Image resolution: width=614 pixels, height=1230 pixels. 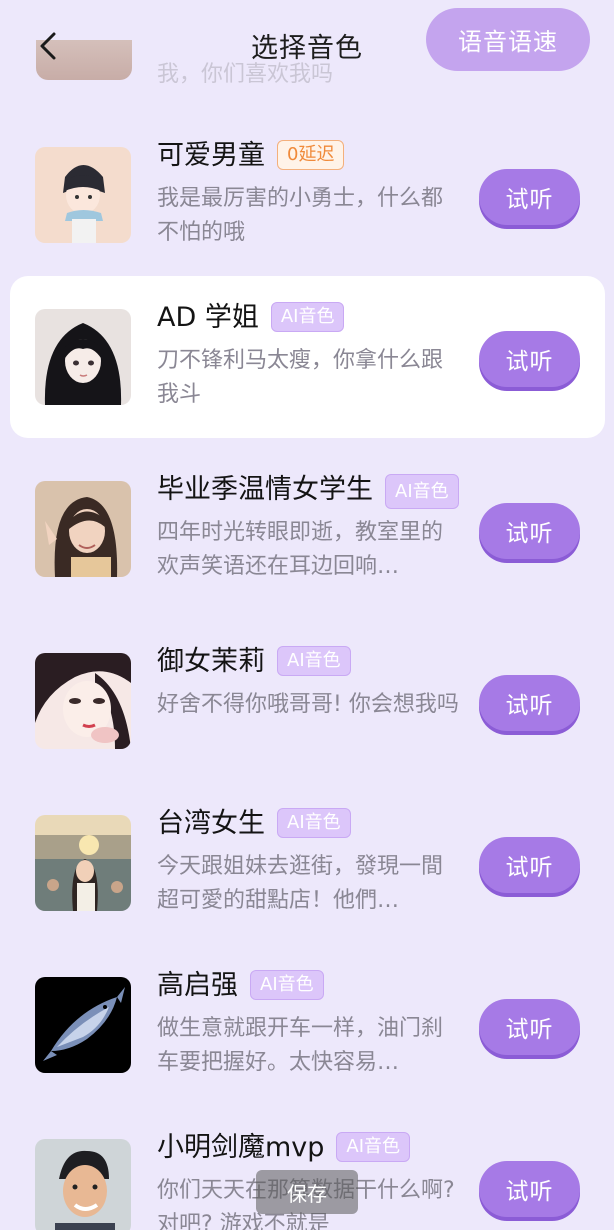 What do you see at coordinates (241, 1147) in the screenshot?
I see `voice-name: 小明剑魔mvp` at bounding box center [241, 1147].